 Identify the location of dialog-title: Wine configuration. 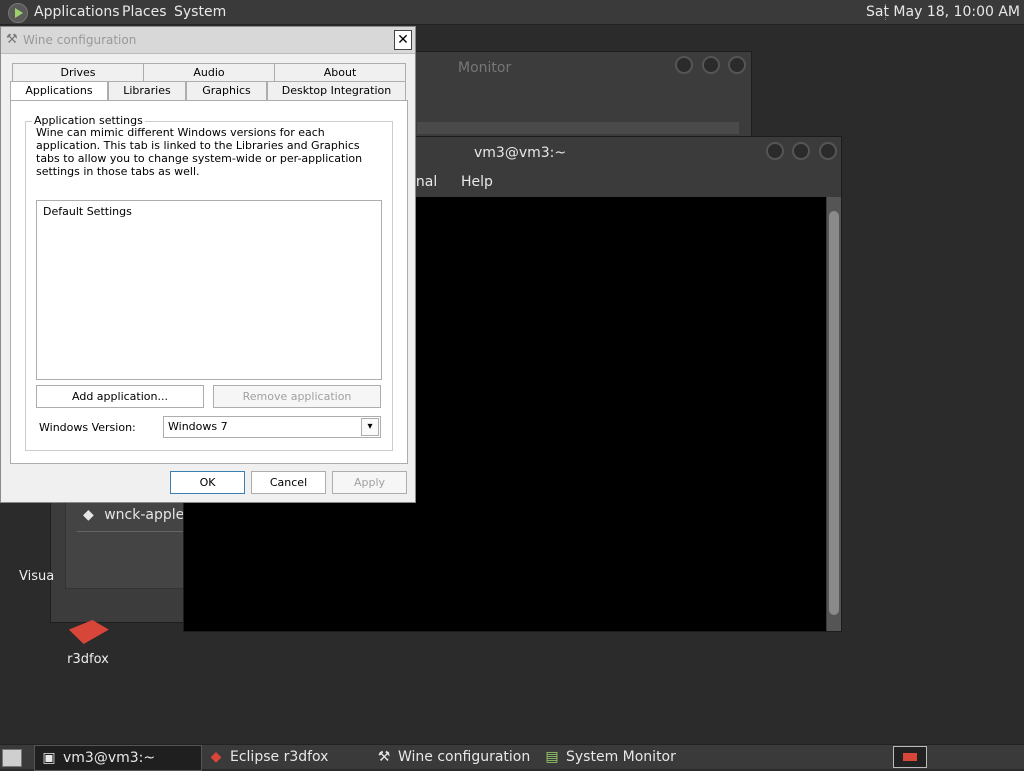
(80, 40).